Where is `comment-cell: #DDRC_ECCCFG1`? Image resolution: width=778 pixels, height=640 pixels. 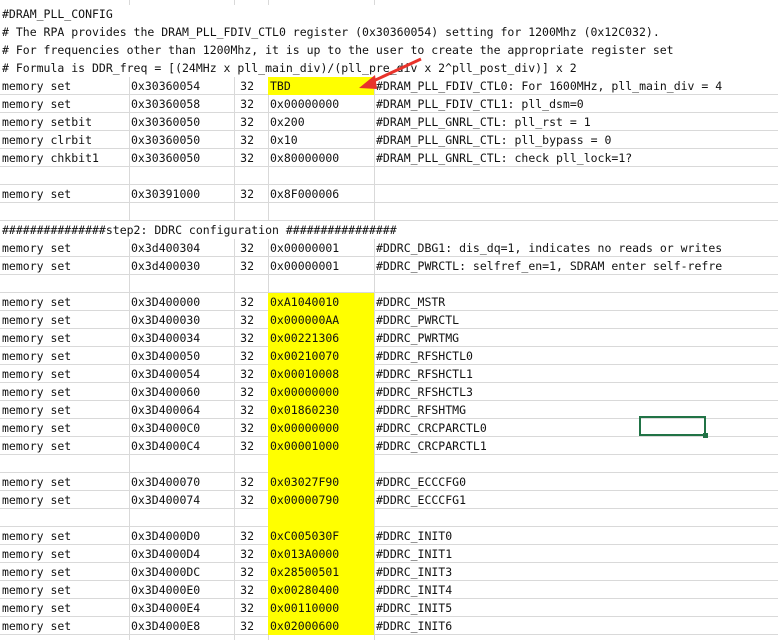 comment-cell: #DDRC_ECCCFG1 is located at coordinates (576, 500).